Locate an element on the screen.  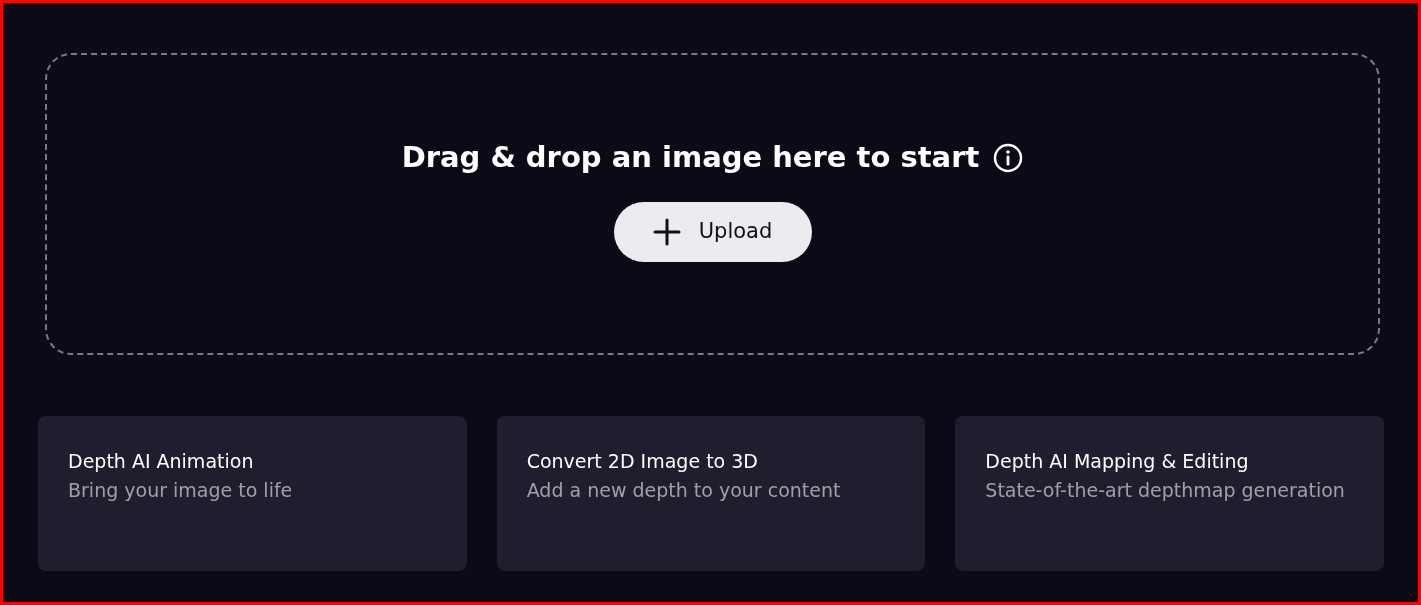
drop-zone-title: Drag & drop an image here to start is located at coordinates (690, 158).